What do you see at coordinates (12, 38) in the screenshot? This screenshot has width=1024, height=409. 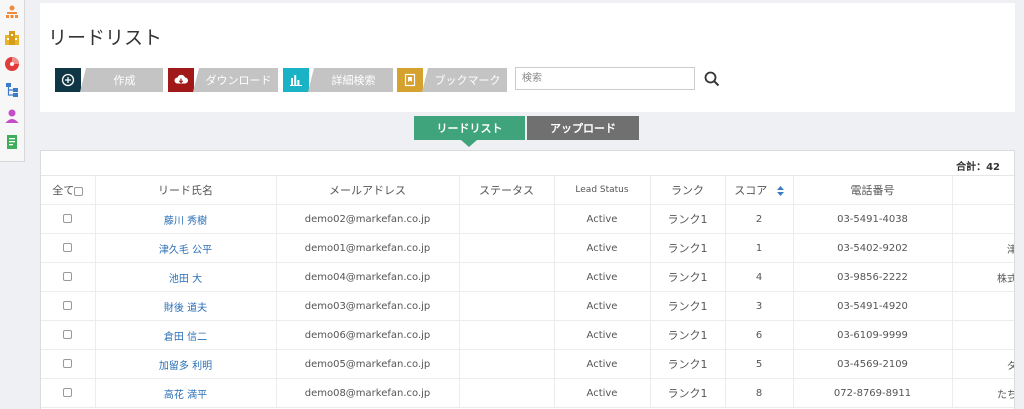 I see `sidebar-building-icon` at bounding box center [12, 38].